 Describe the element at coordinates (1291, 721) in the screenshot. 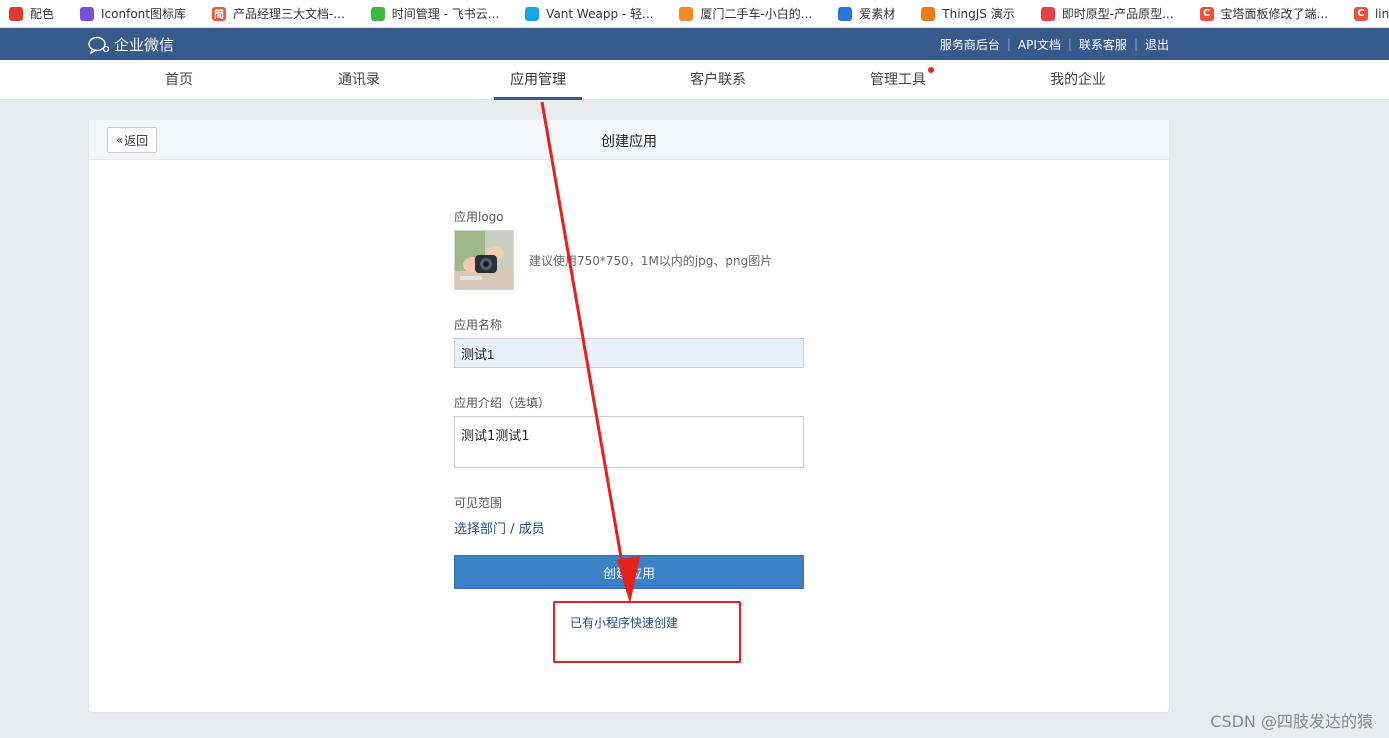

I see `csdn-watermark: CSDN @四肢发达的猿` at that location.